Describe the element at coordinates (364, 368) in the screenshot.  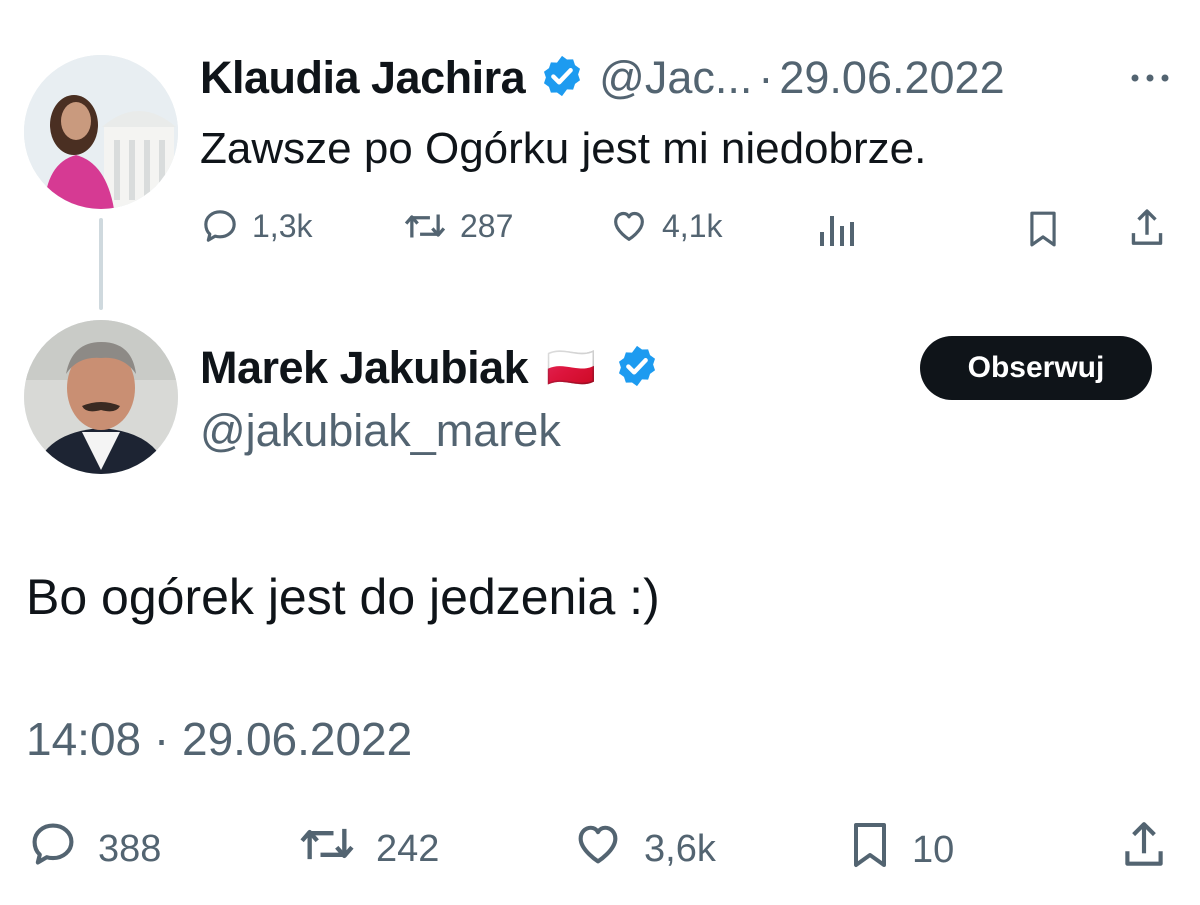
I see `reply-author-name: Marek Jakubiak` at that location.